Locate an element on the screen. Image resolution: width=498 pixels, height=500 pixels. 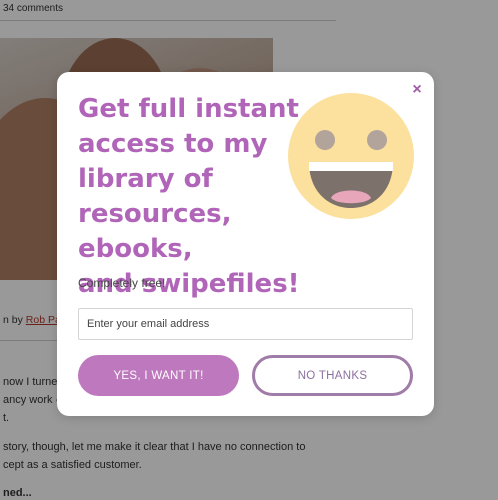
headline-line: access to my is located at coordinates (173, 144).